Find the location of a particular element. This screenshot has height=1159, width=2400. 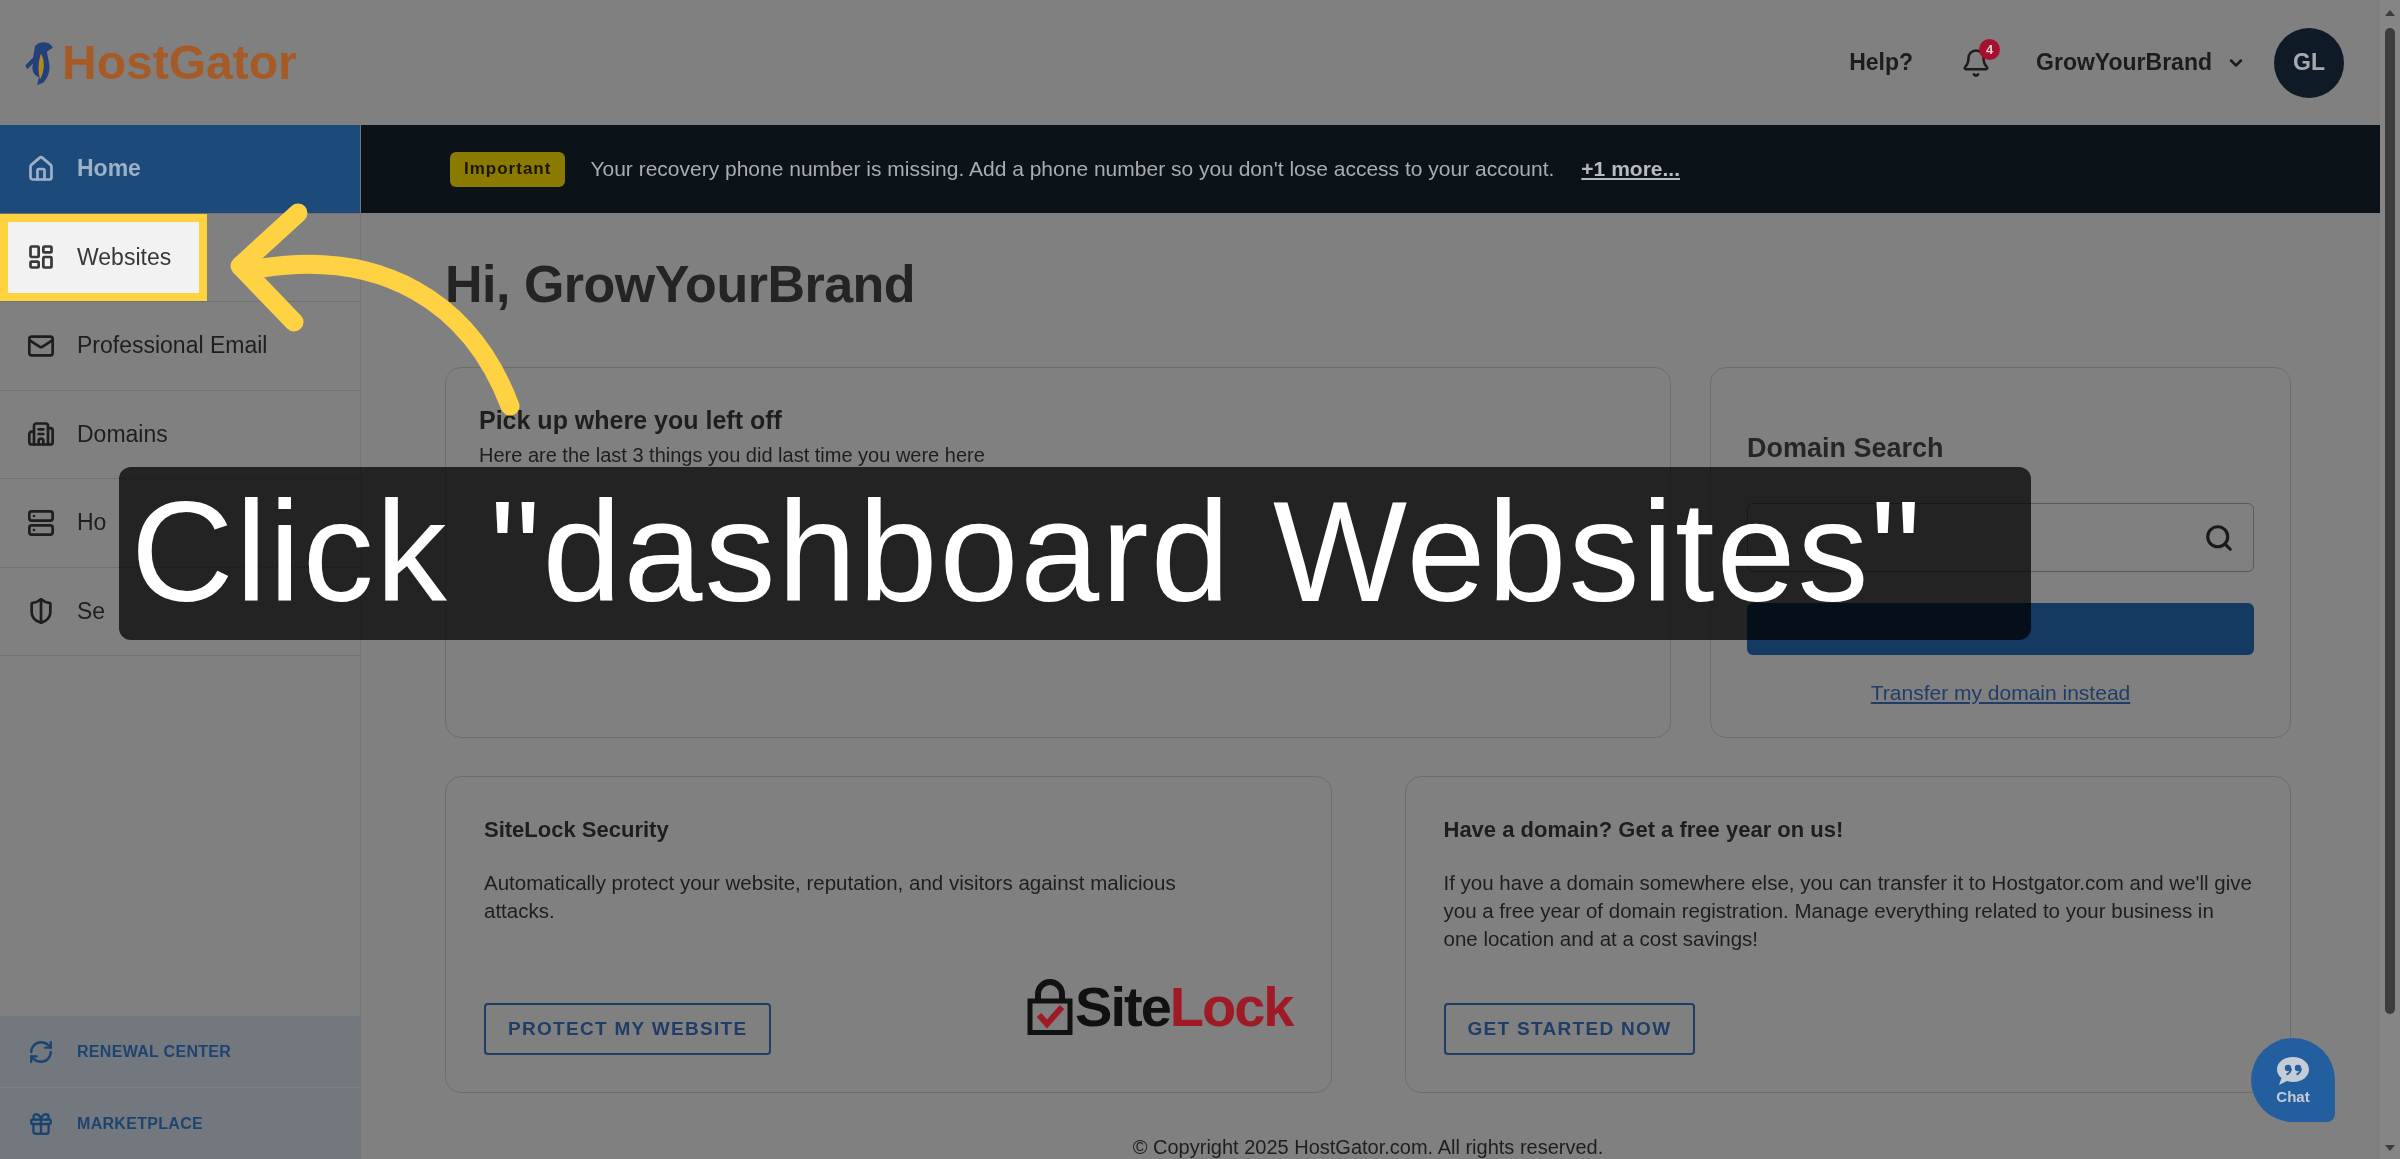

copyright-text: © Copyright 2025 HostGator.com. All rights reserved. is located at coordinates (1368, 1147).